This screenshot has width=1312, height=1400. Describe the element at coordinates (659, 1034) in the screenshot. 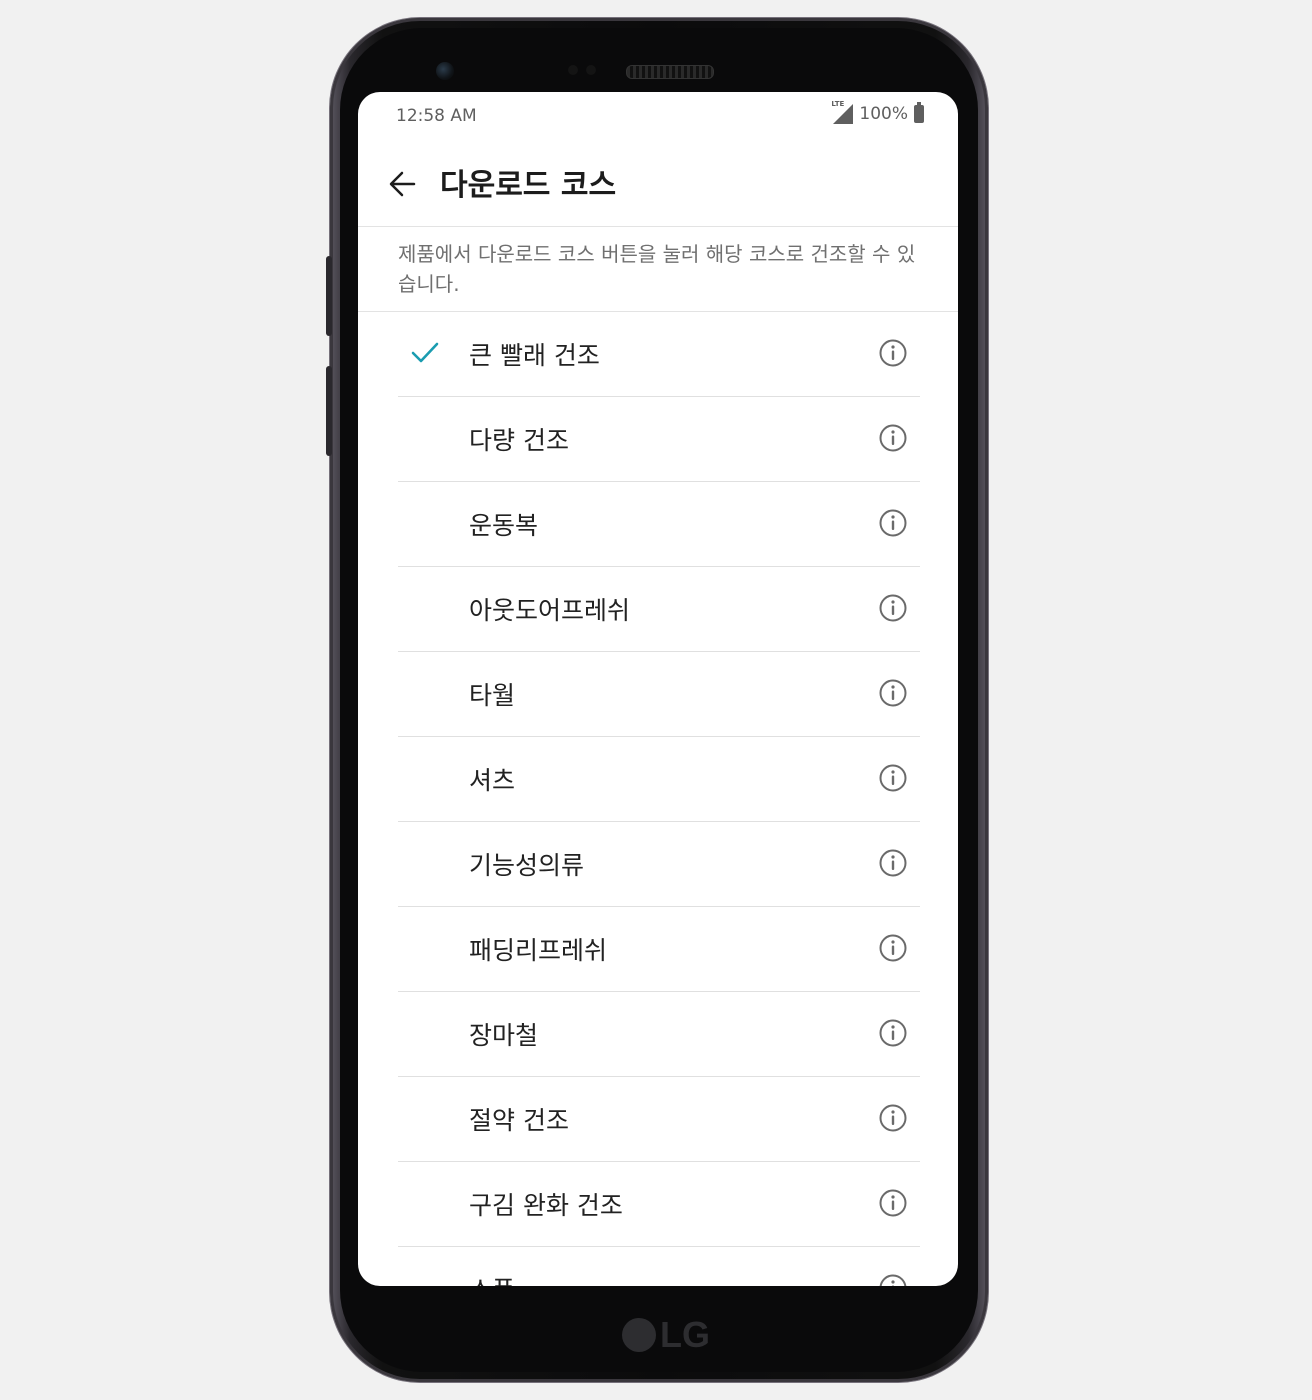

I see `course-item: 장마철` at that location.